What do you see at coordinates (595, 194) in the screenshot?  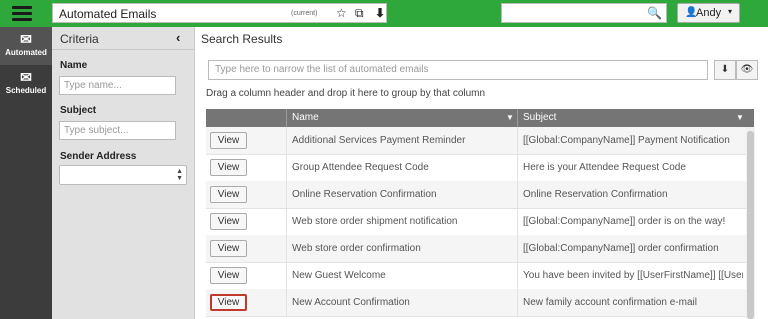 I see `row-subject: Online Reservation Confirmation` at bounding box center [595, 194].